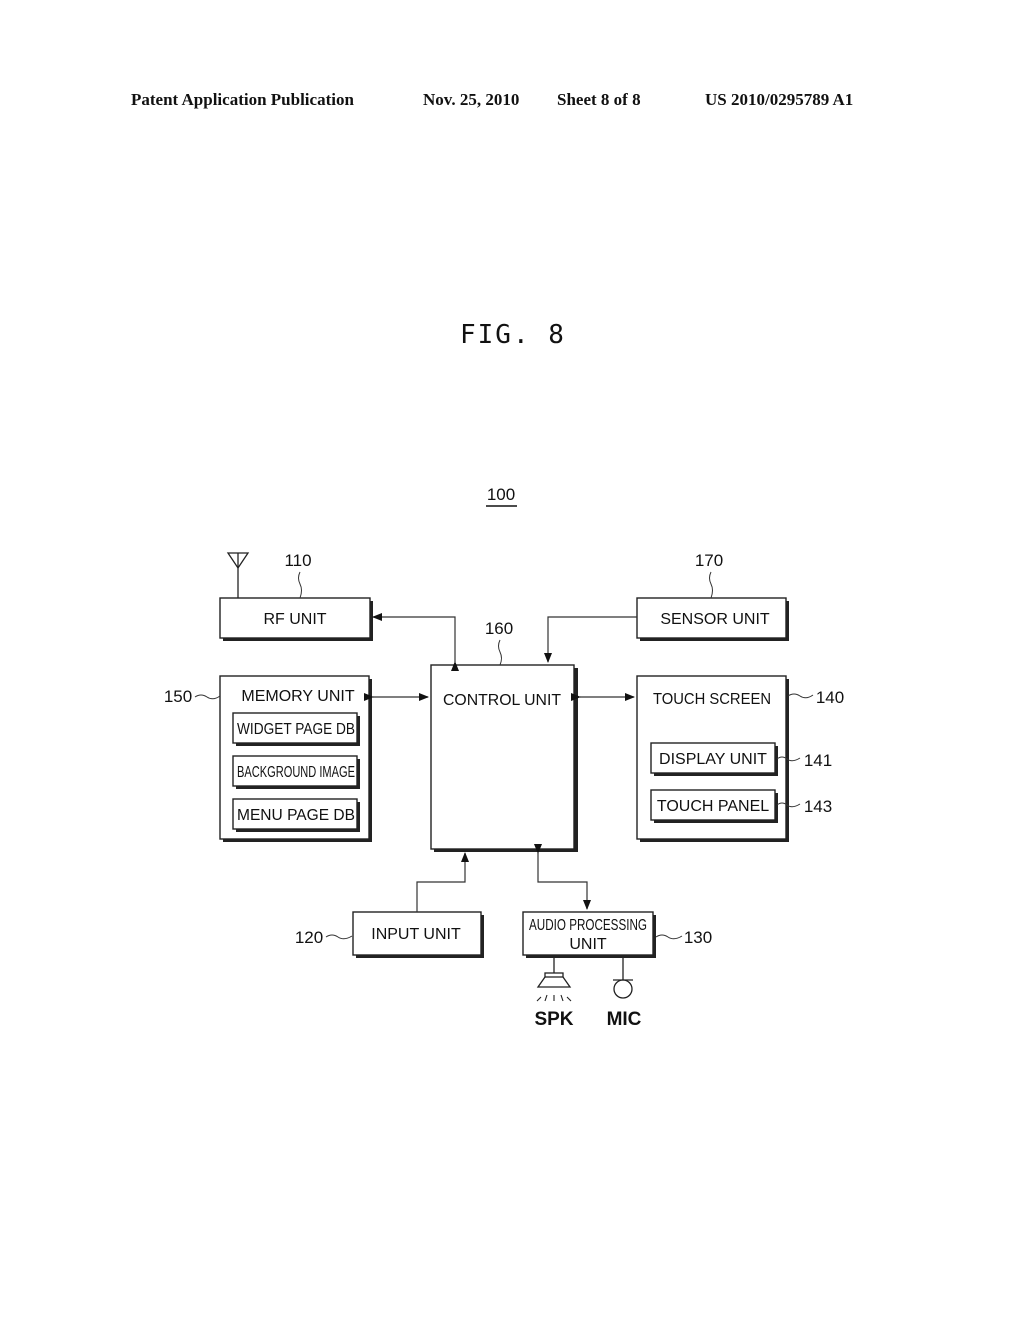  What do you see at coordinates (297, 560) in the screenshot?
I see `rf-unit-ref: 110` at bounding box center [297, 560].